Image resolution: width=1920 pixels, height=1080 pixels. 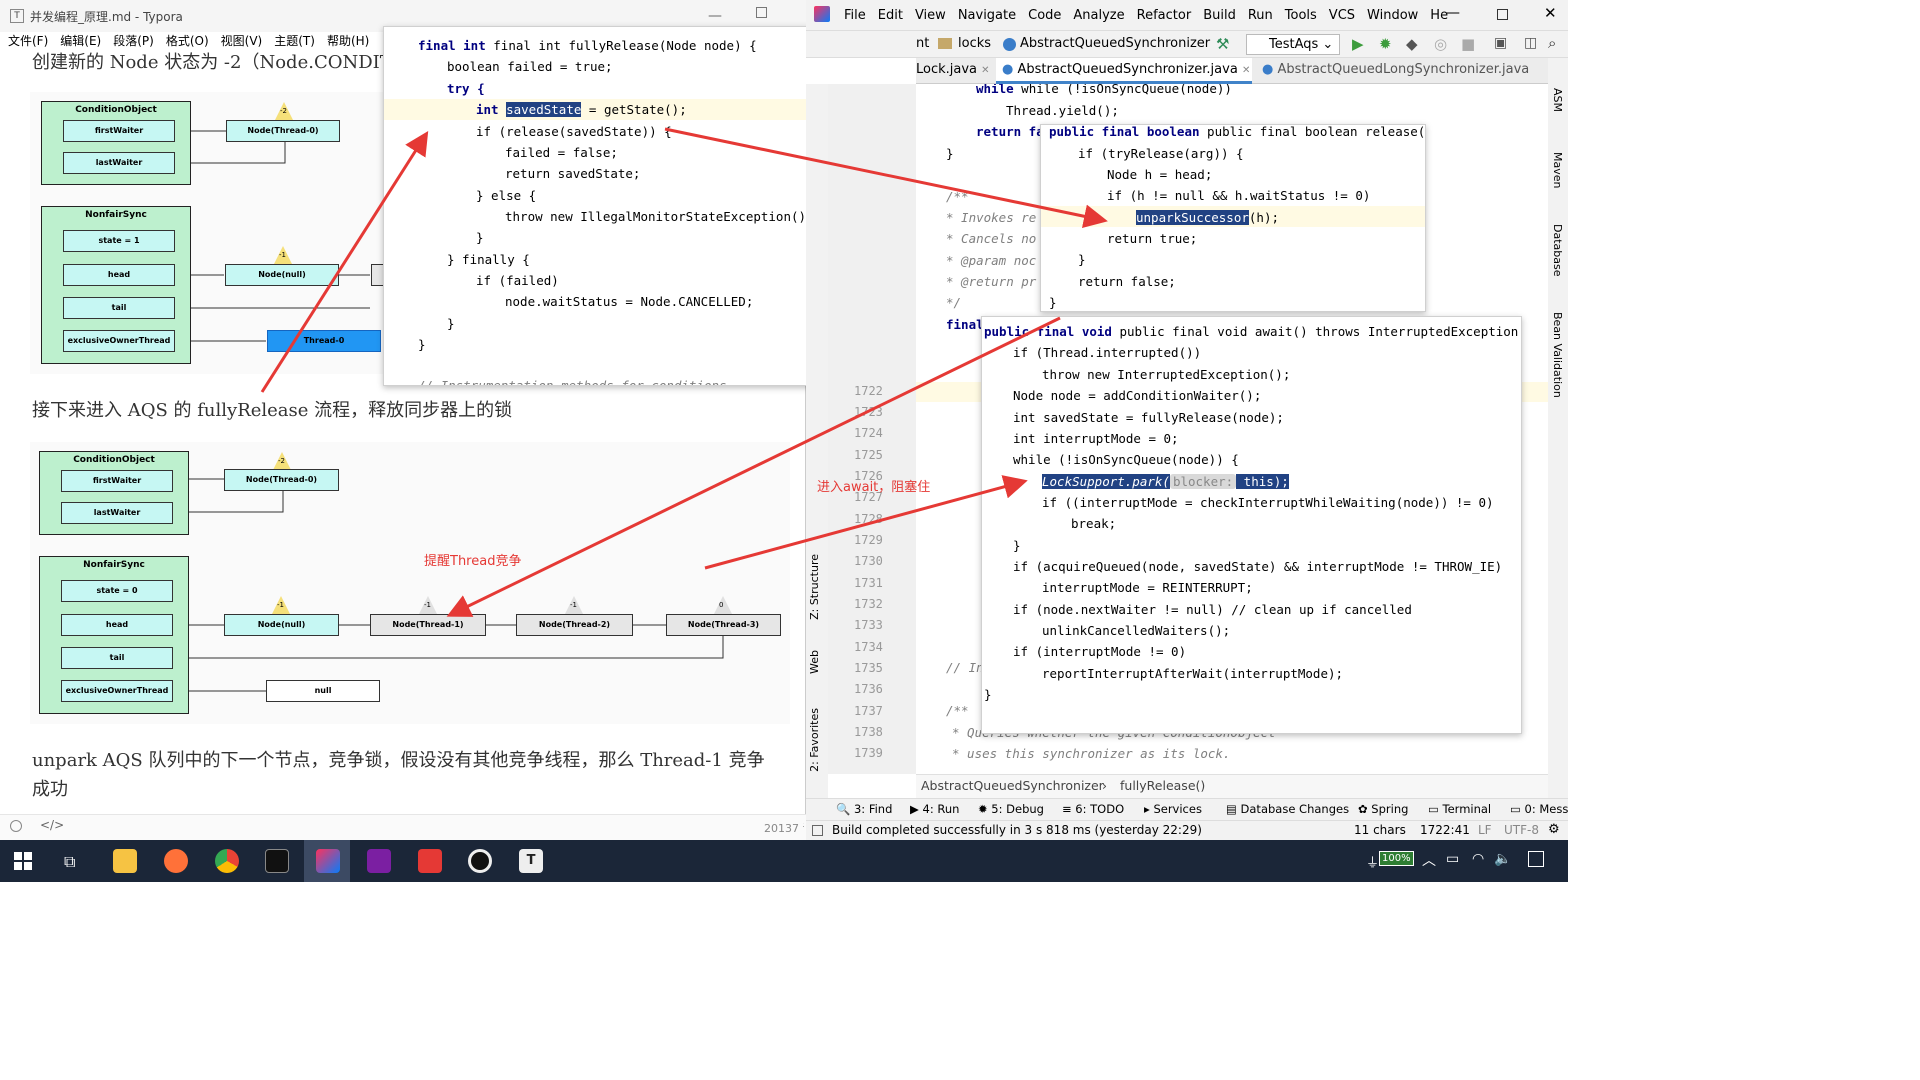 What do you see at coordinates (934, 809) in the screenshot?
I see `tool-run: ▶ 4: Run` at bounding box center [934, 809].